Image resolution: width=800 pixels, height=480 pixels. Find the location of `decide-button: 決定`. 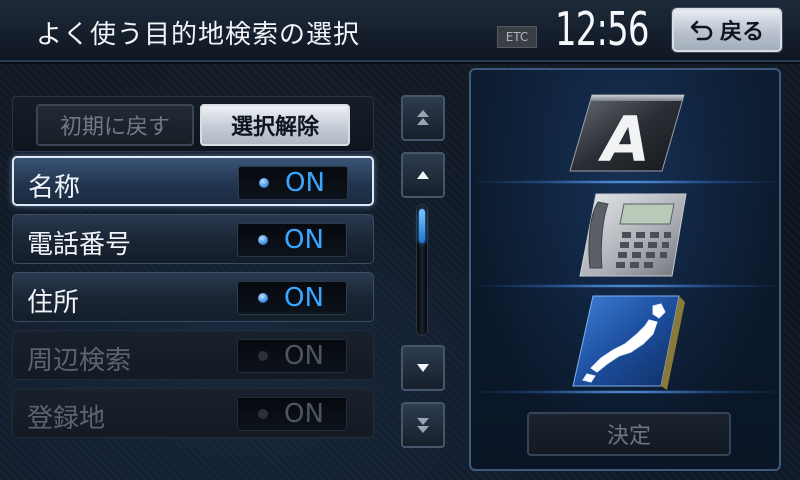

decide-button: 決定 is located at coordinates (629, 434).